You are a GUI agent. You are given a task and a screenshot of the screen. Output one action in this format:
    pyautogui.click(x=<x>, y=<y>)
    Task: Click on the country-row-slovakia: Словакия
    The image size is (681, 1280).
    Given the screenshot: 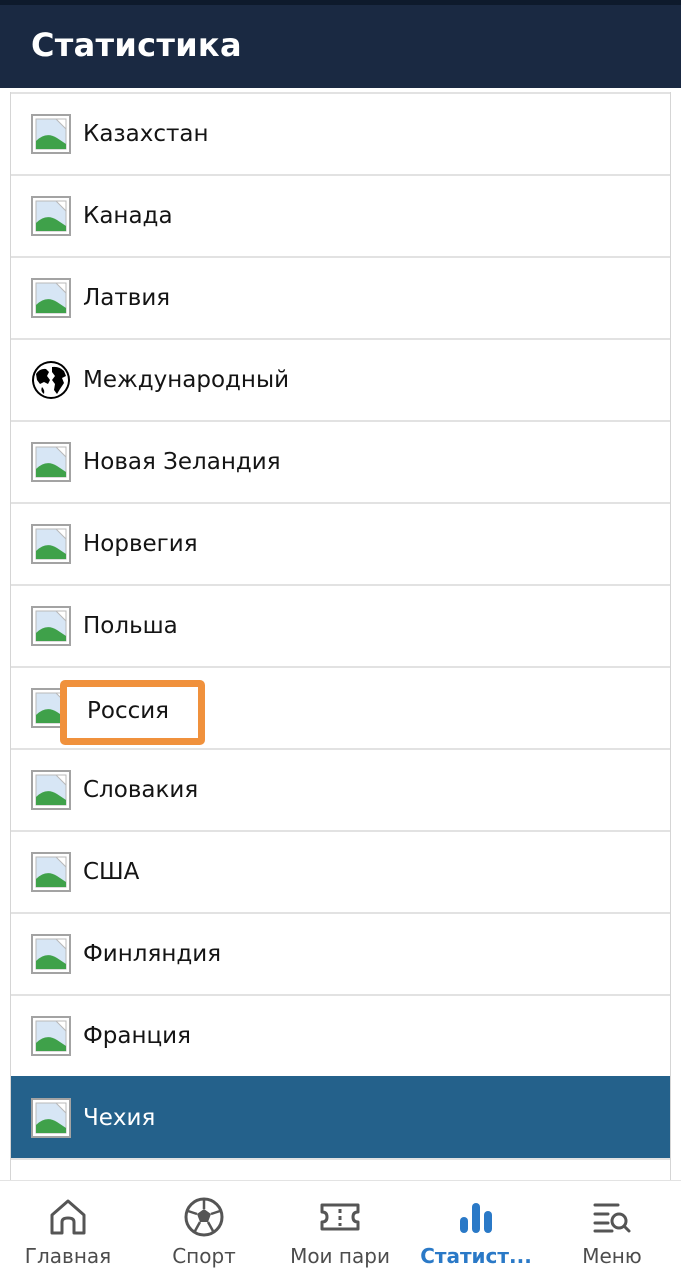 What is the action you would take?
    pyautogui.click(x=340, y=789)
    